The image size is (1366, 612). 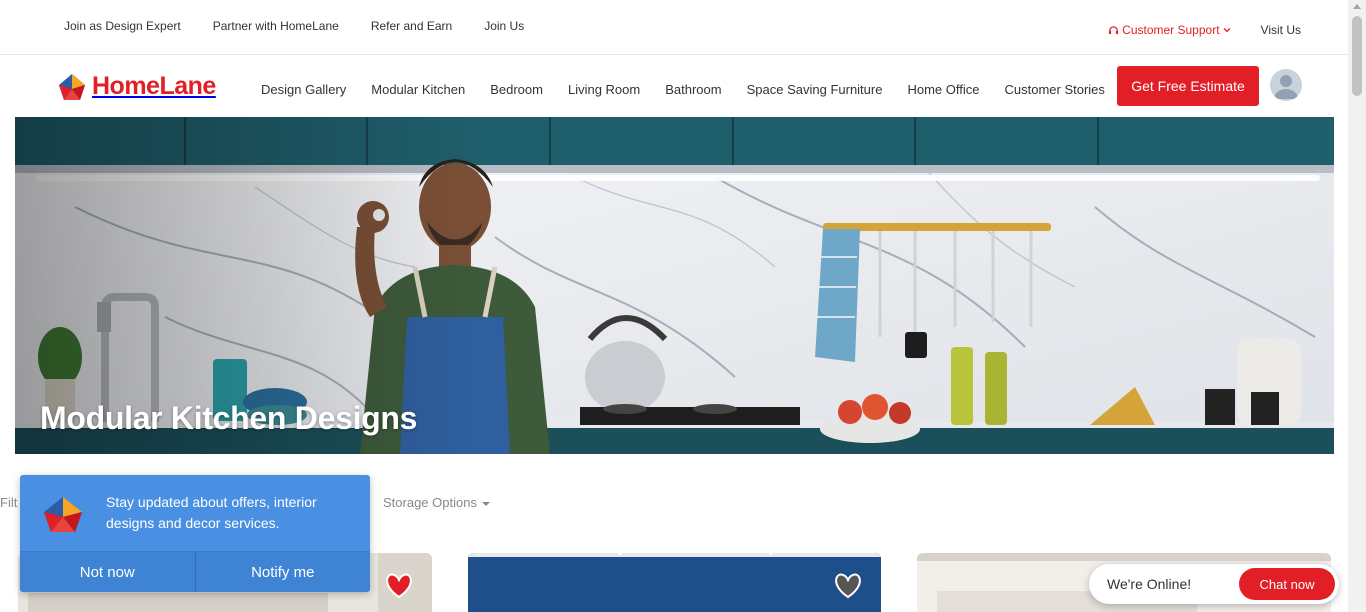 I want to click on user-avatar, so click(x=1286, y=85).